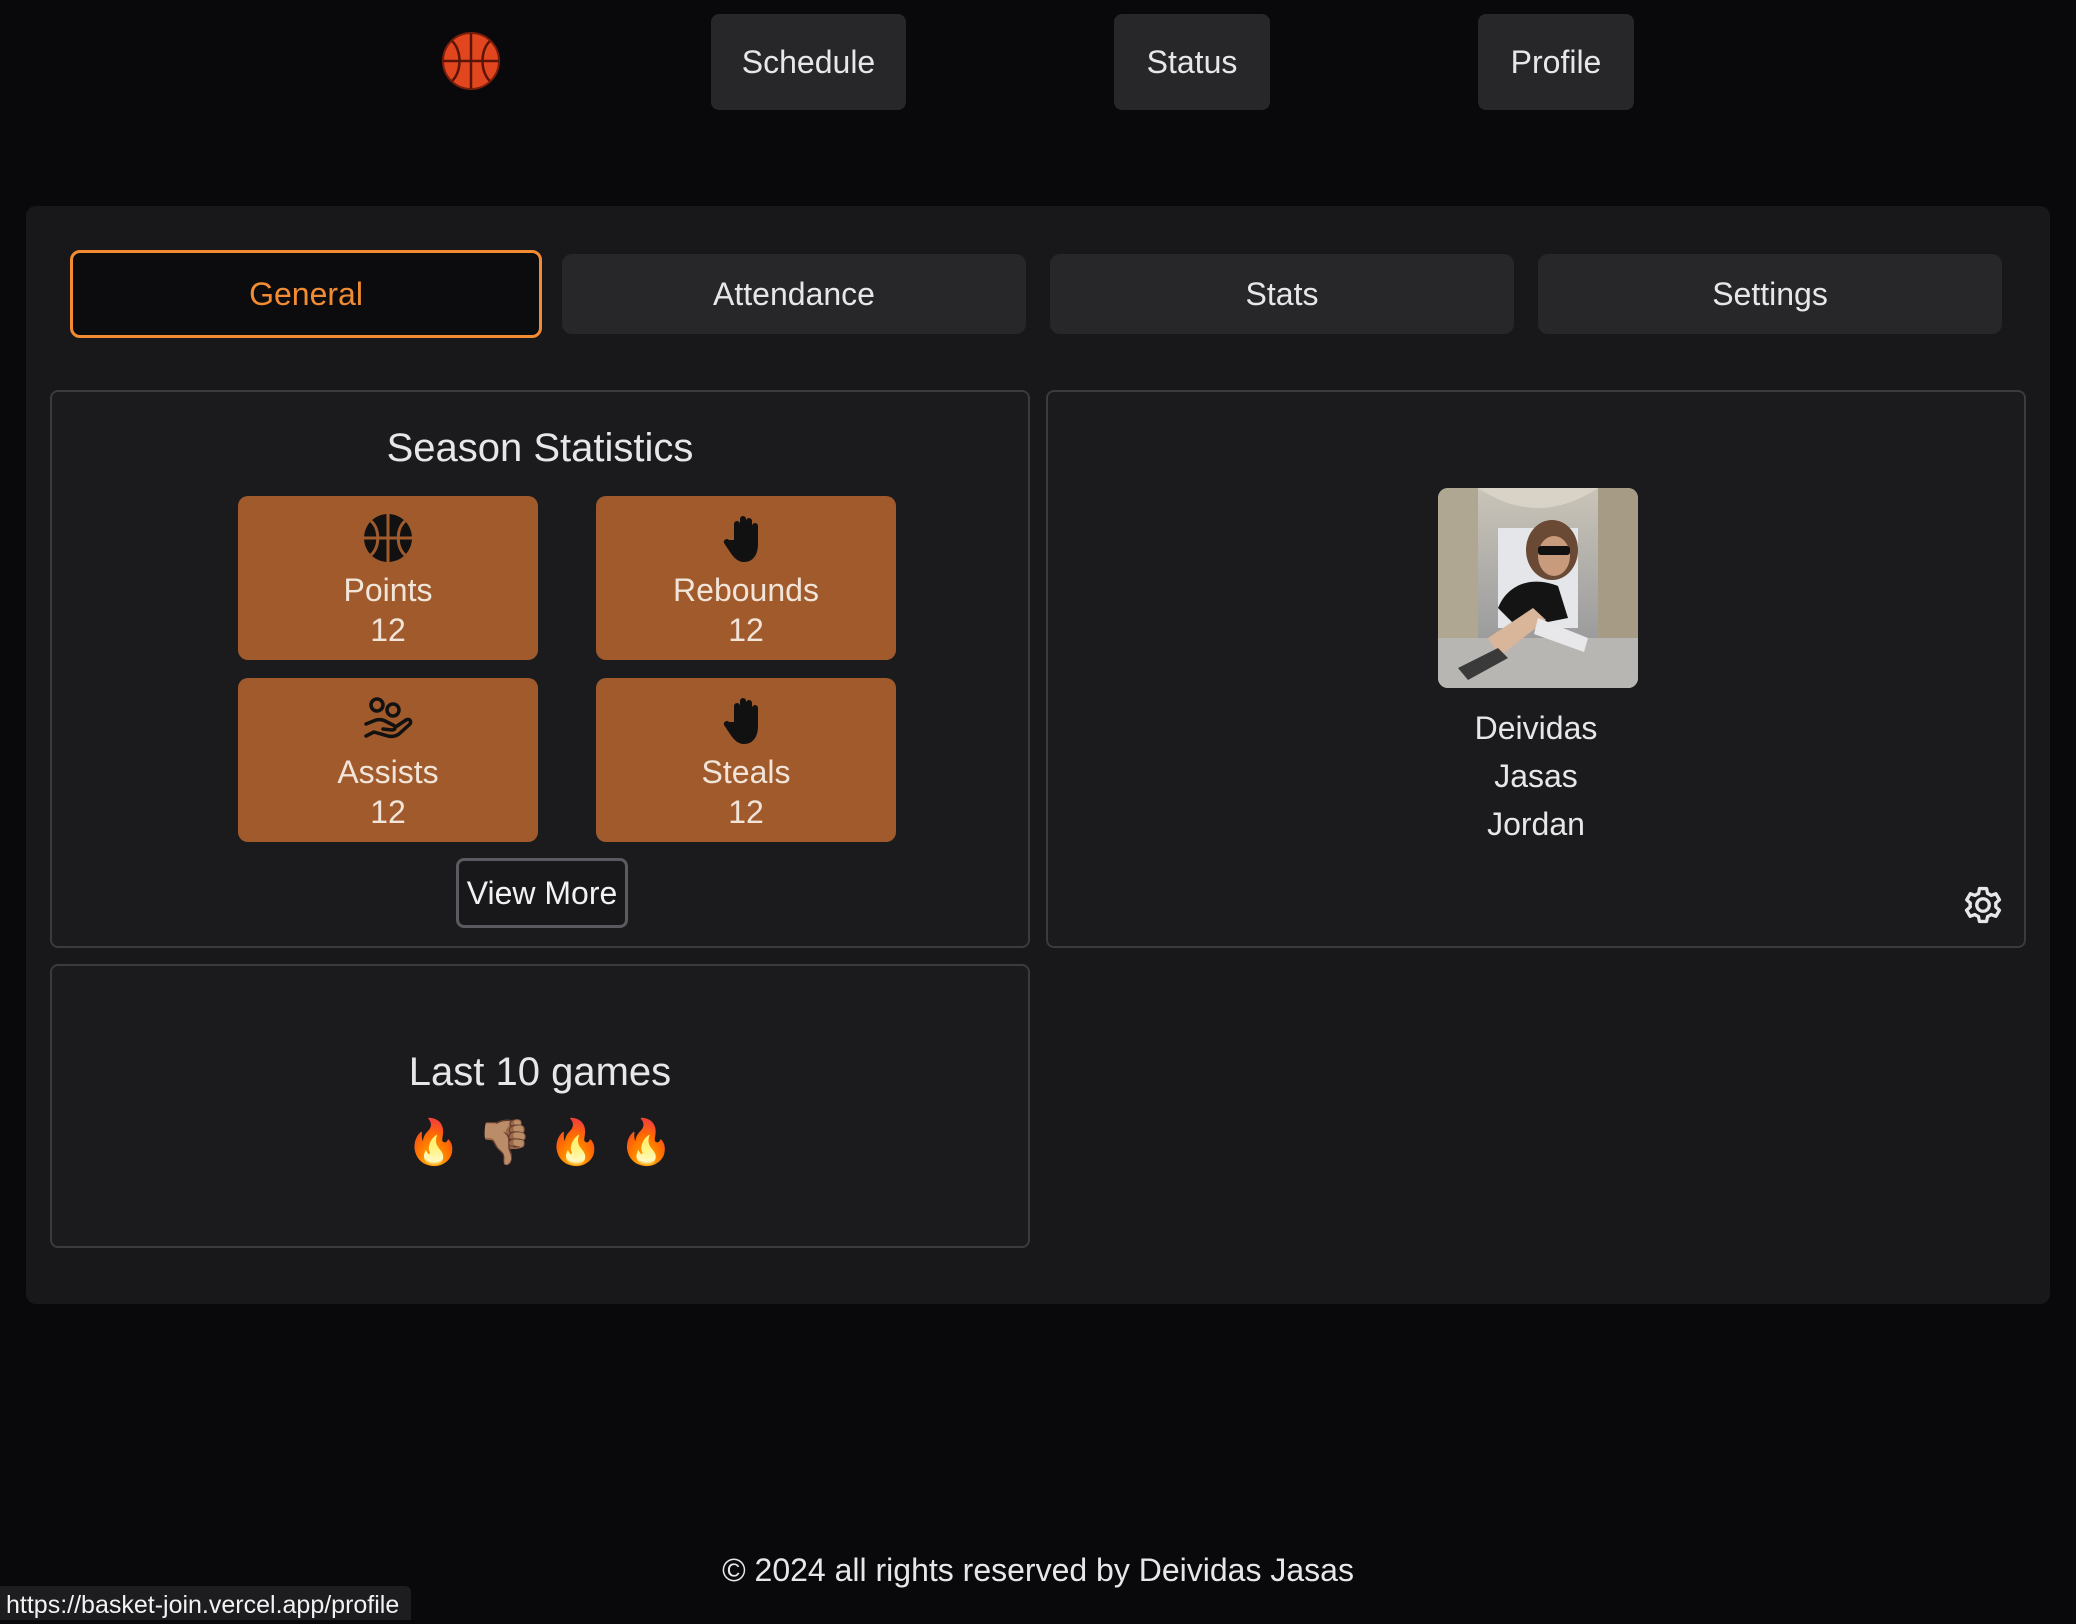  Describe the element at coordinates (542, 893) in the screenshot. I see `view-more-button: View More` at that location.